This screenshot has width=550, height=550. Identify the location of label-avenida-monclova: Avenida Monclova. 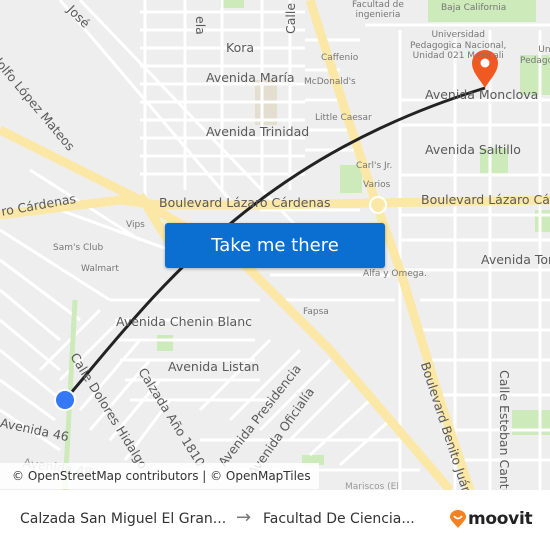
(482, 94).